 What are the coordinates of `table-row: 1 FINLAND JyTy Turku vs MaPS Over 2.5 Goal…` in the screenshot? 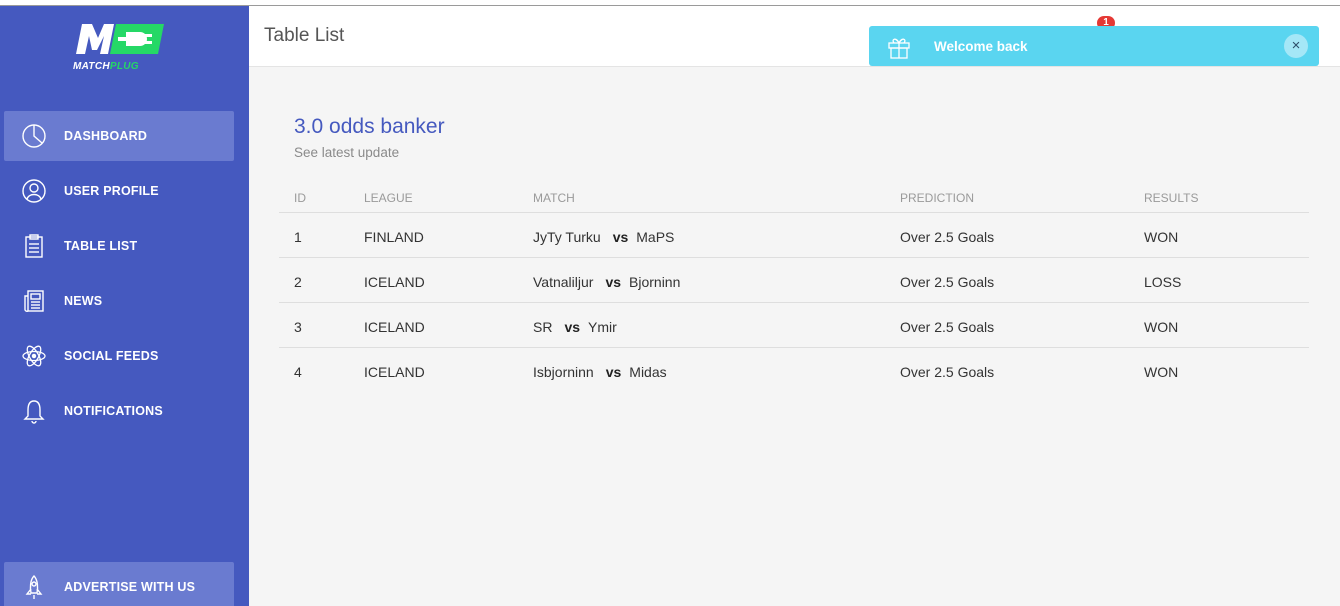 It's located at (794, 235).